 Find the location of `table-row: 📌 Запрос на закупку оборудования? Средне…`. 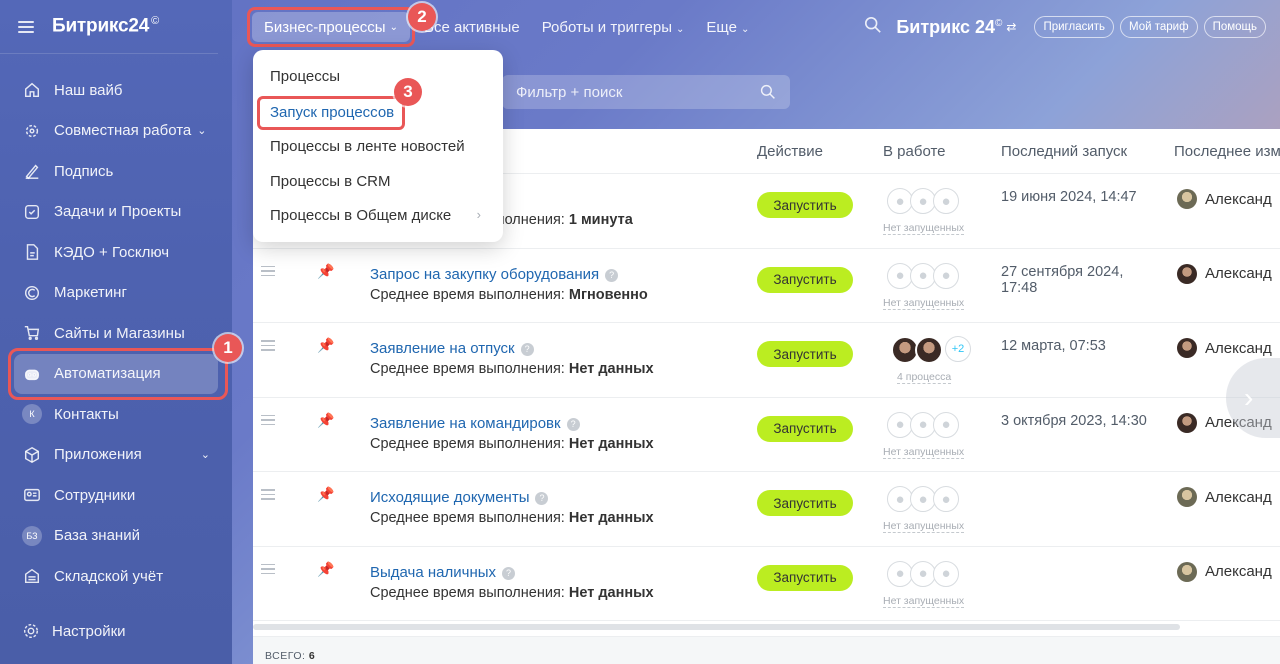

table-row: 📌 Запрос на закупку оборудования? Средне… is located at coordinates (766, 286).